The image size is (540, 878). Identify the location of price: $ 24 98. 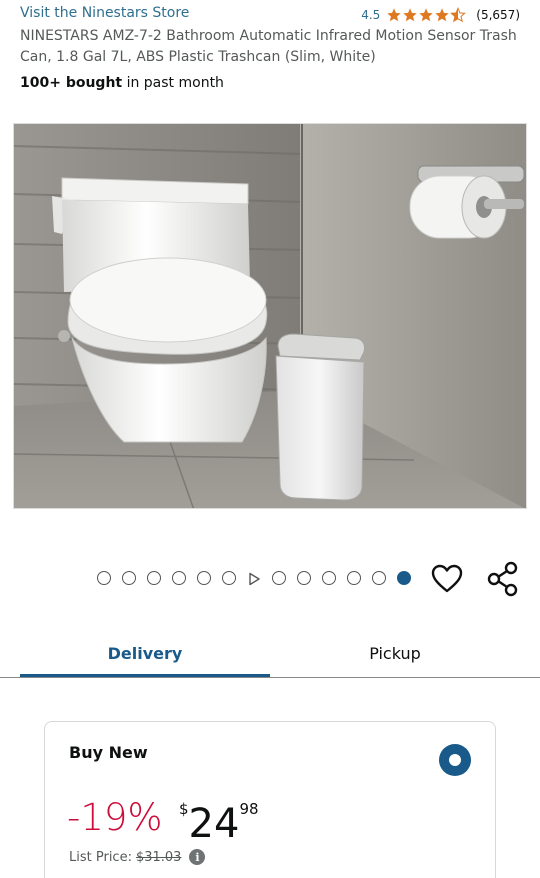
(219, 821).